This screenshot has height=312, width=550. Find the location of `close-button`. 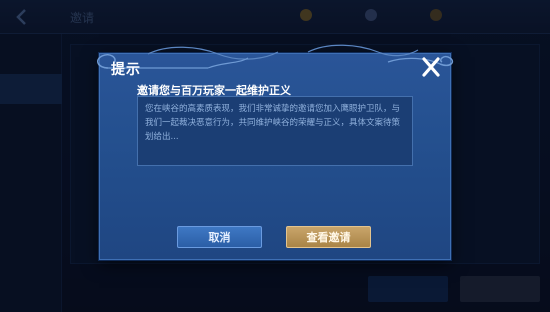

close-button is located at coordinates (431, 67).